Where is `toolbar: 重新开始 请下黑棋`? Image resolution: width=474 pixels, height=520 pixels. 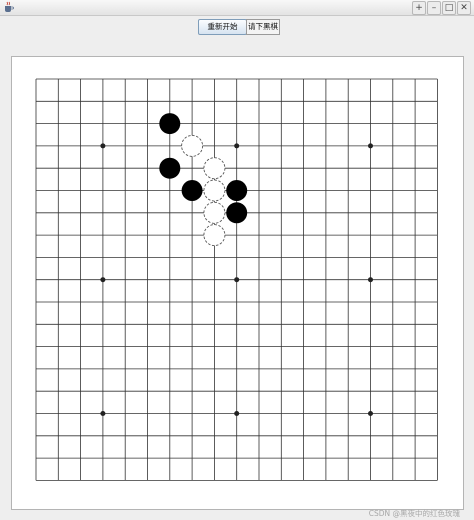
toolbar: 重新开始 请下黑棋 is located at coordinates (237, 27).